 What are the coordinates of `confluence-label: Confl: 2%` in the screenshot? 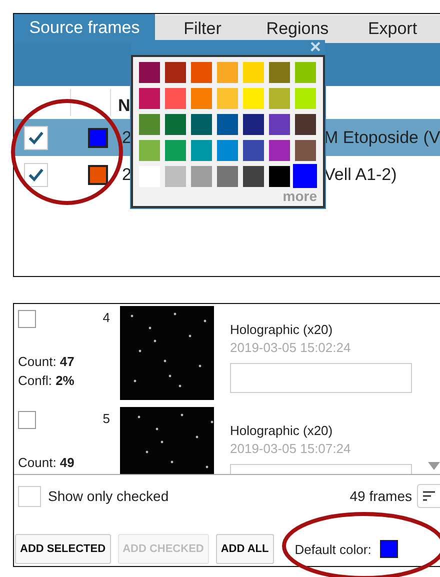 It's located at (47, 381).